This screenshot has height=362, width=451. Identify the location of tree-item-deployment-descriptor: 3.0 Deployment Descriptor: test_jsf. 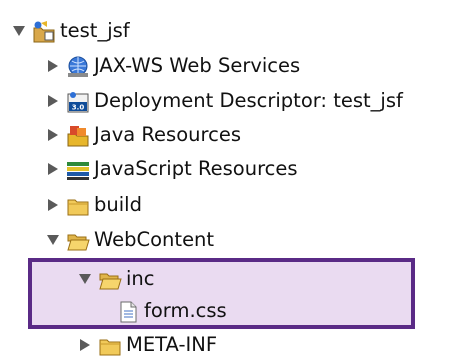
(224, 101).